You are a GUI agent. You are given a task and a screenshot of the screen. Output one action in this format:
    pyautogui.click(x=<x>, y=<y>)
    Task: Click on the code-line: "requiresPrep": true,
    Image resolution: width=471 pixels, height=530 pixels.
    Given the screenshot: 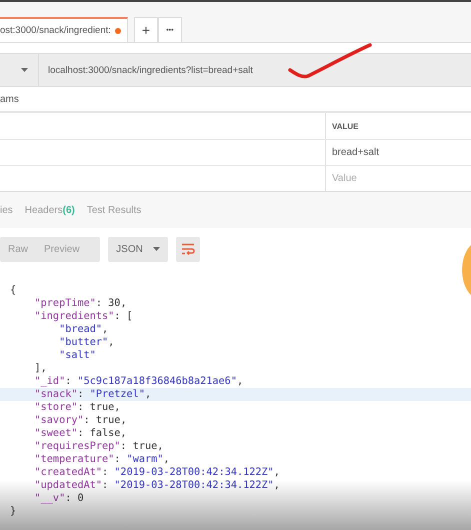 What is the action you would take?
    pyautogui.click(x=99, y=446)
    